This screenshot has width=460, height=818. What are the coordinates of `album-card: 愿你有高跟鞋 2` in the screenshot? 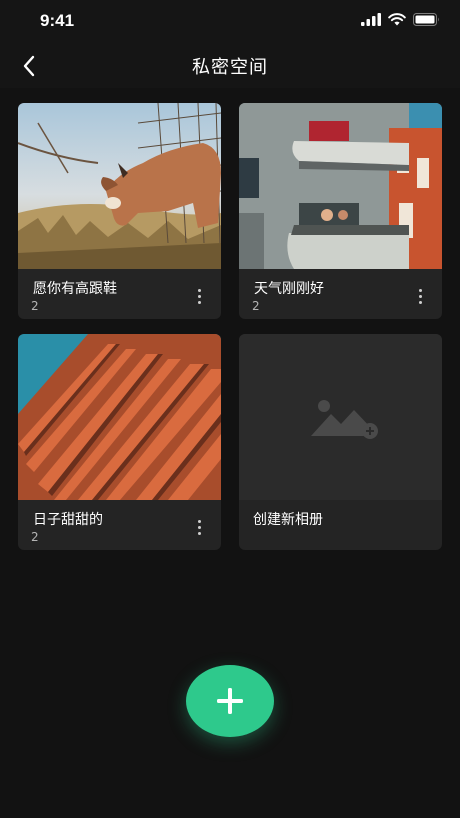 It's located at (119, 211).